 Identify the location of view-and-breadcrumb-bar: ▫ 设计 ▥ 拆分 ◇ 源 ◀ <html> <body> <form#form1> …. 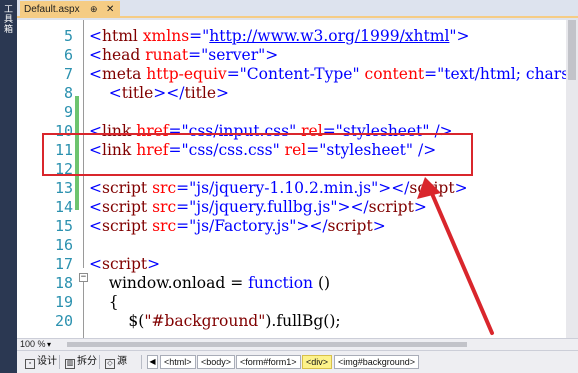
(297, 361).